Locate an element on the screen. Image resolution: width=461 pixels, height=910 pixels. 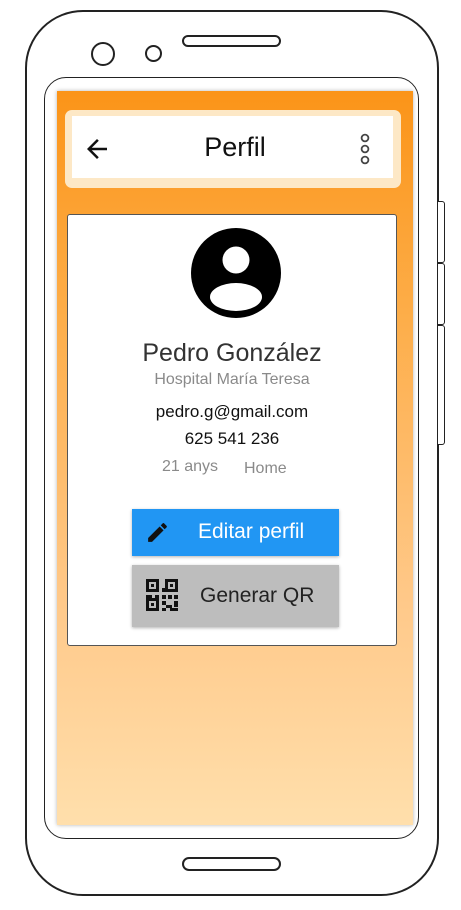
phone-front-camera is located at coordinates (103, 54).